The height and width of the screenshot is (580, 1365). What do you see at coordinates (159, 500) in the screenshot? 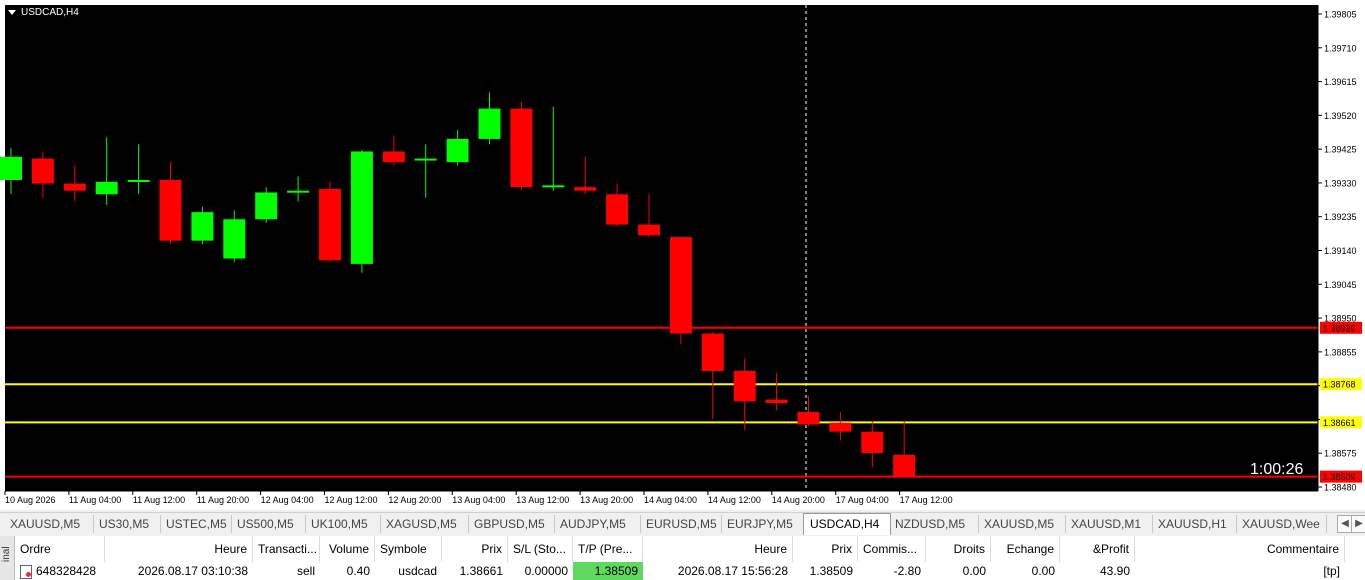
I see `time-tick-label: 11 Aug 12:00` at bounding box center [159, 500].